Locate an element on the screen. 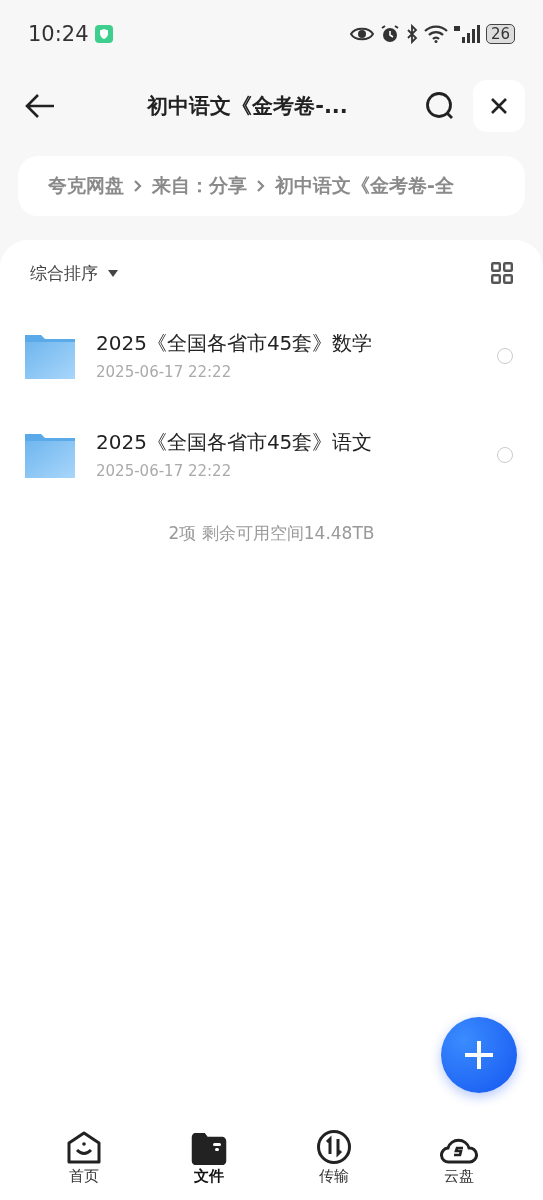 The image size is (543, 1200). close-button is located at coordinates (499, 106).